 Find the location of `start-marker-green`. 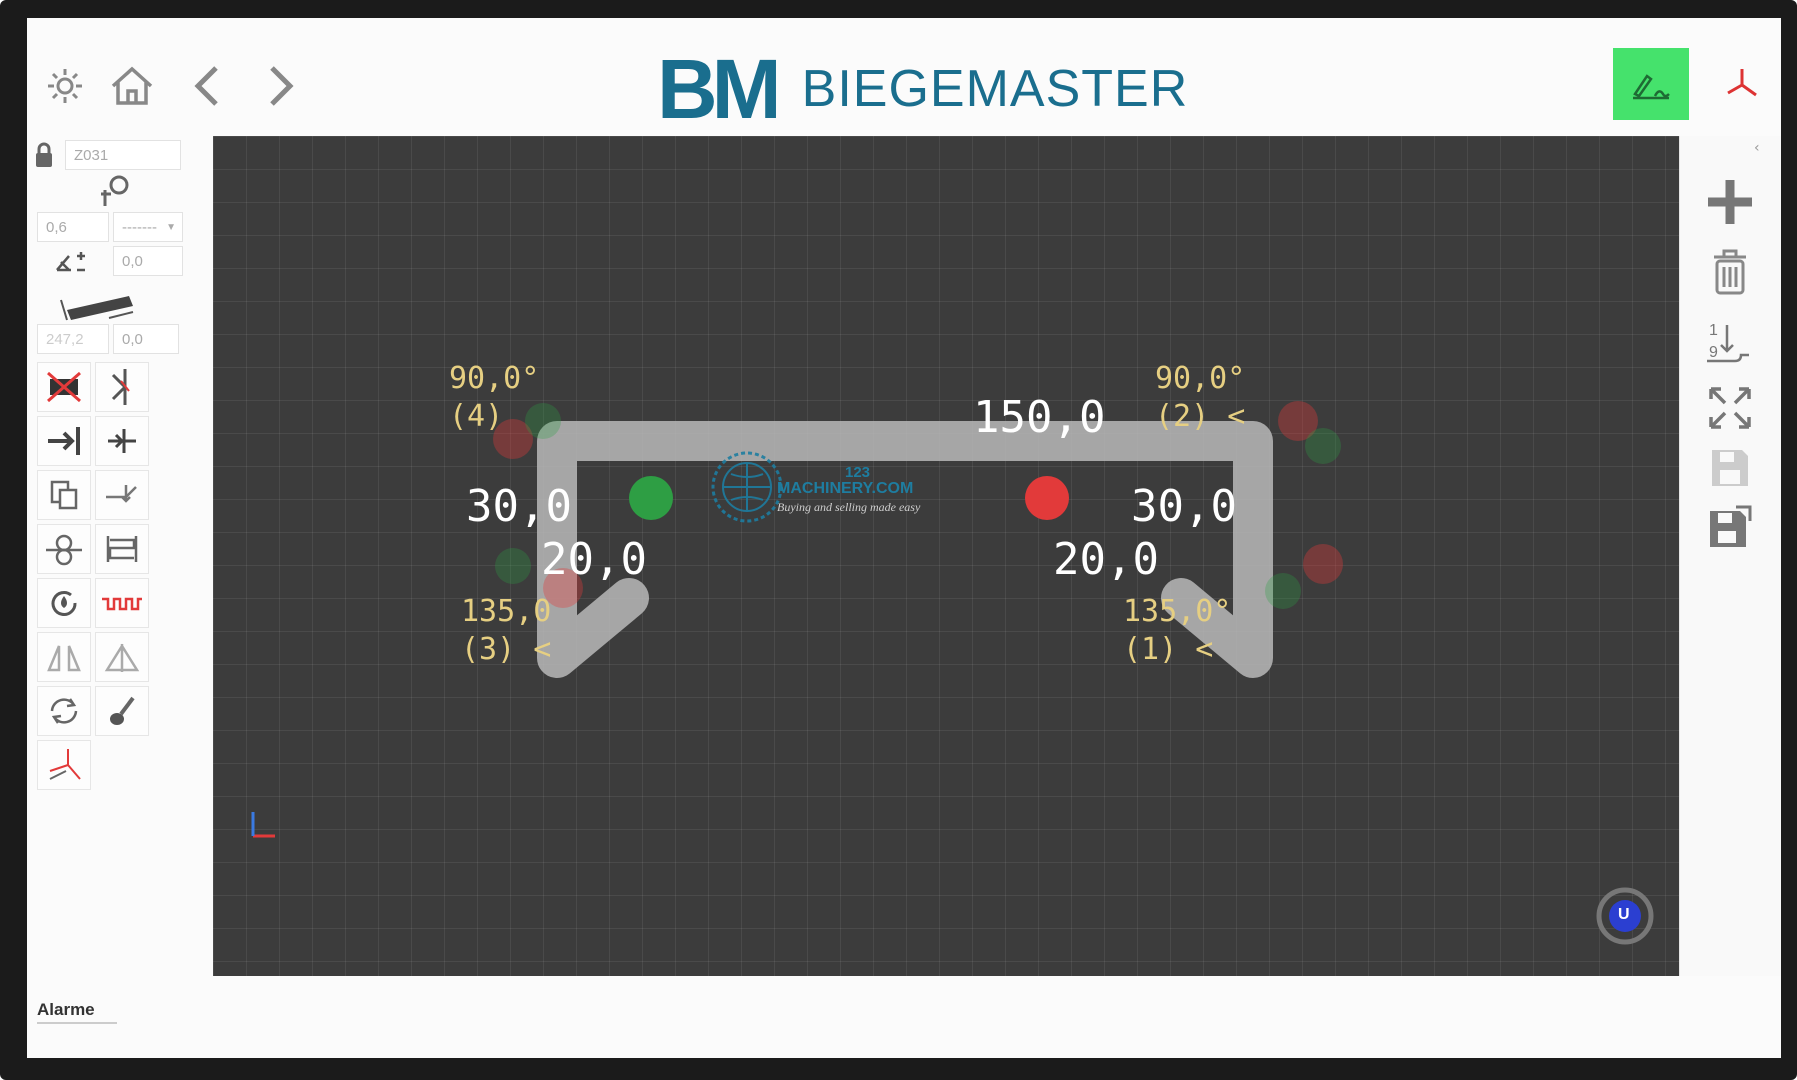

start-marker-green is located at coordinates (651, 498).